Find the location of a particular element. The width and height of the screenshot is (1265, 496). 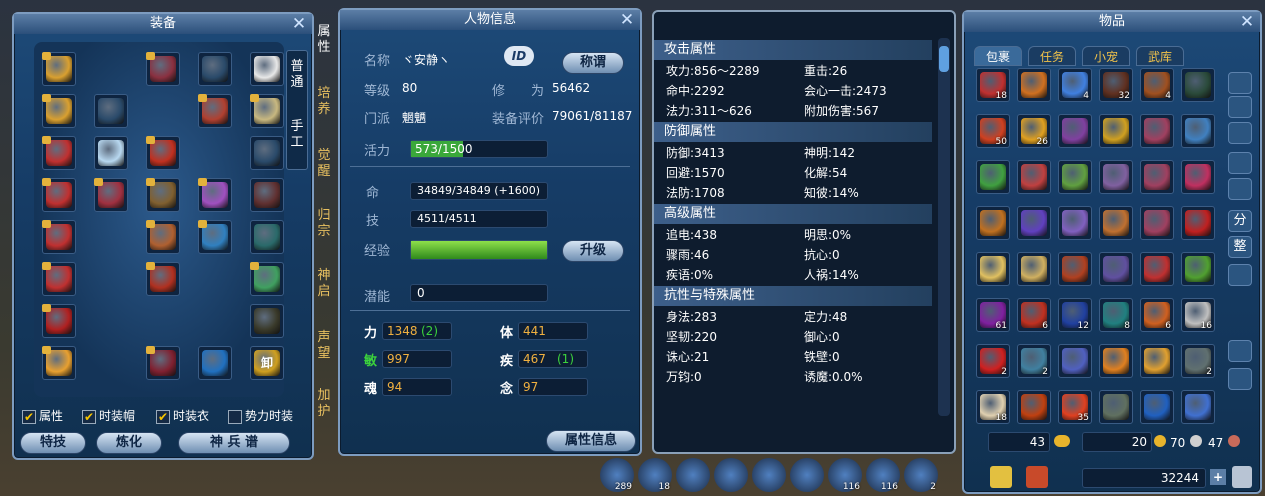

tab-reputation: 声望 is located at coordinates (324, 346).